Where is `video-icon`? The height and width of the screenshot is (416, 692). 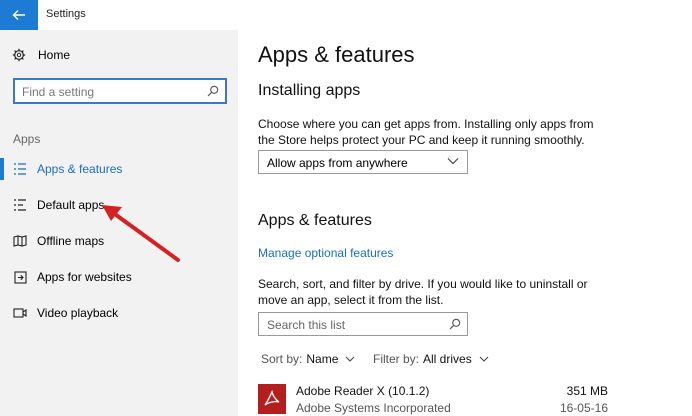 video-icon is located at coordinates (20, 313).